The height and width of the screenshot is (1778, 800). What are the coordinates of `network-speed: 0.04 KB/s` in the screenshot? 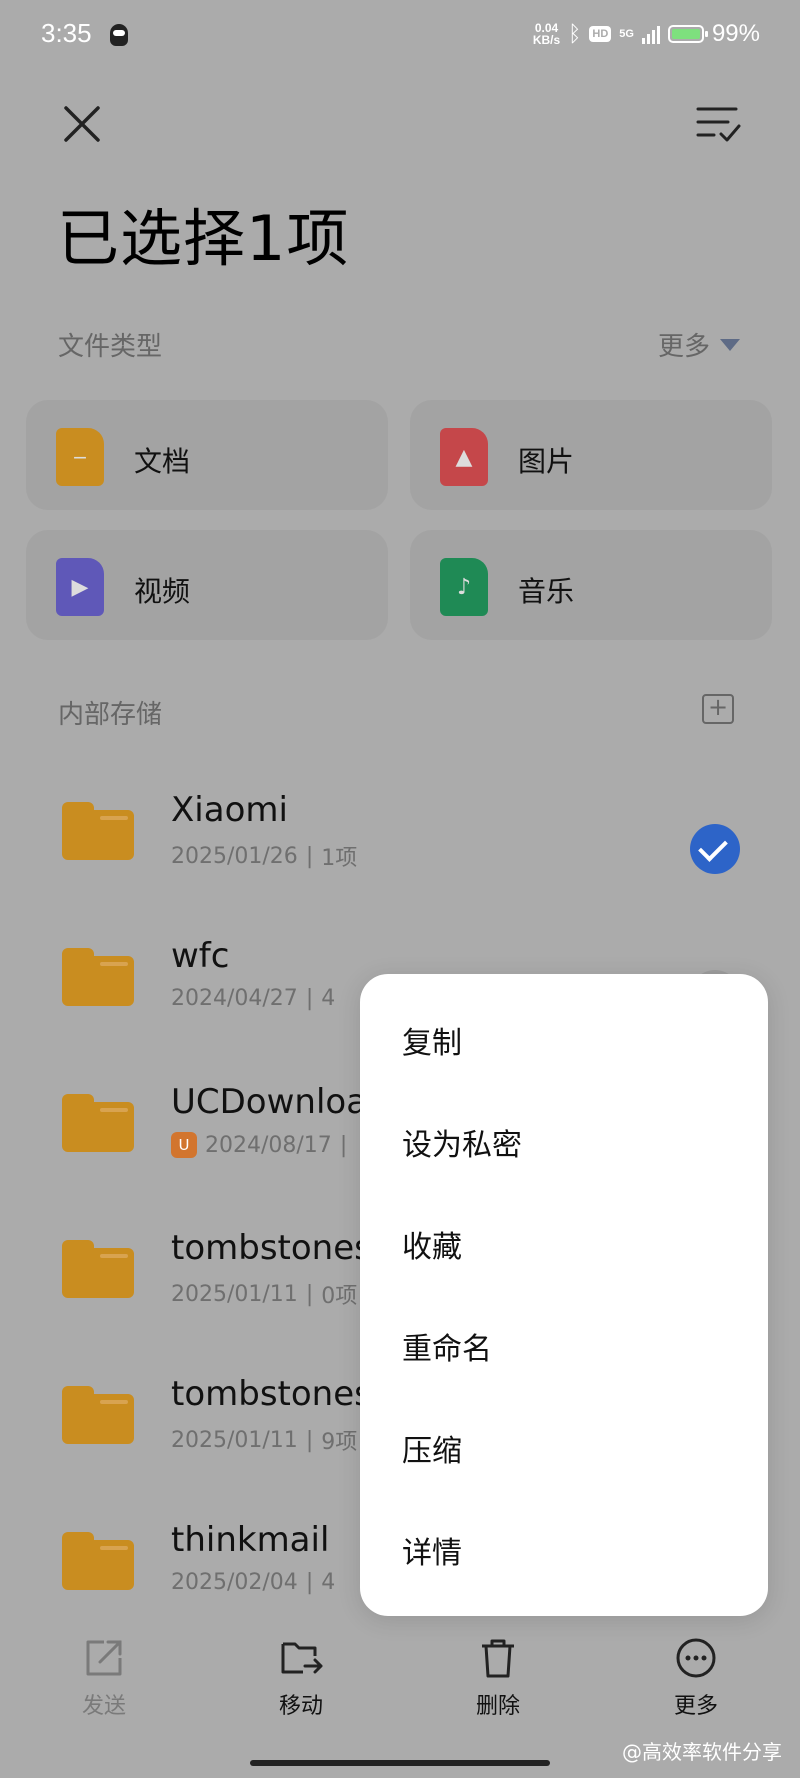 It's located at (546, 34).